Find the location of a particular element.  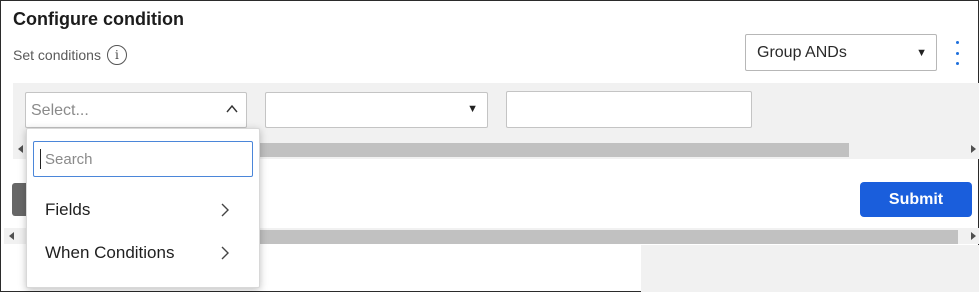

menu-item-label: When Conditions is located at coordinates (110, 252).